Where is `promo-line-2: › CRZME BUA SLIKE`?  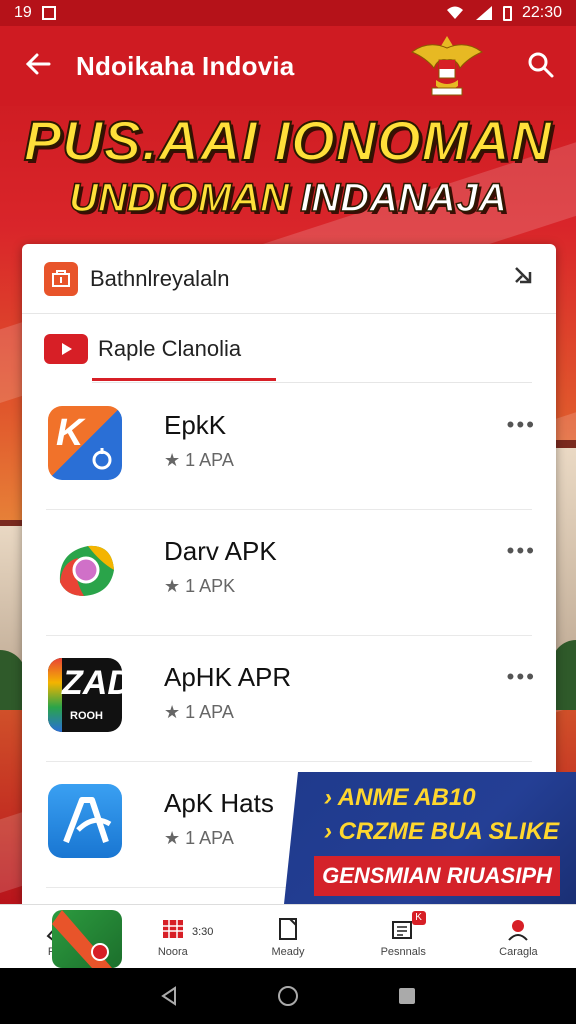 promo-line-2: › CRZME BUA SLIKE is located at coordinates (442, 831).